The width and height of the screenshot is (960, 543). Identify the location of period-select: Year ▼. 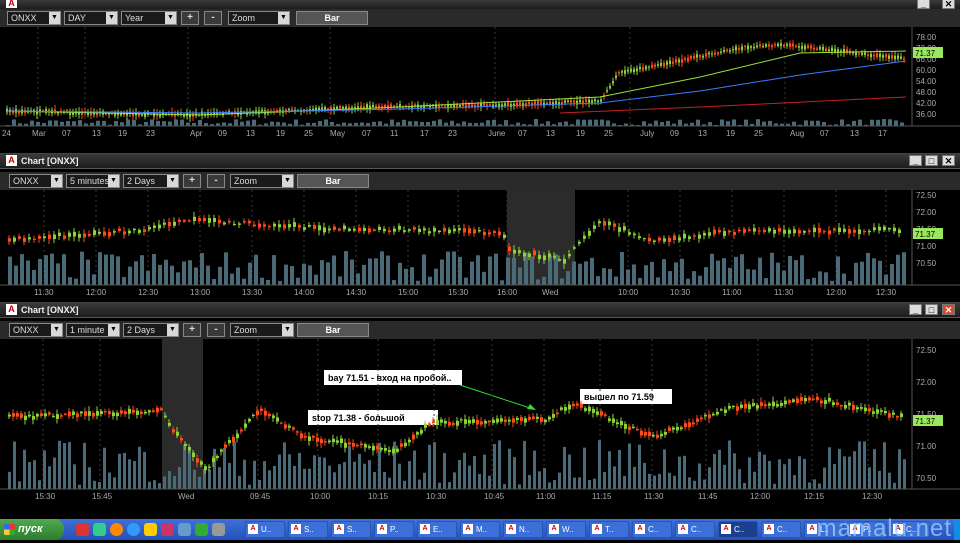
(149, 18).